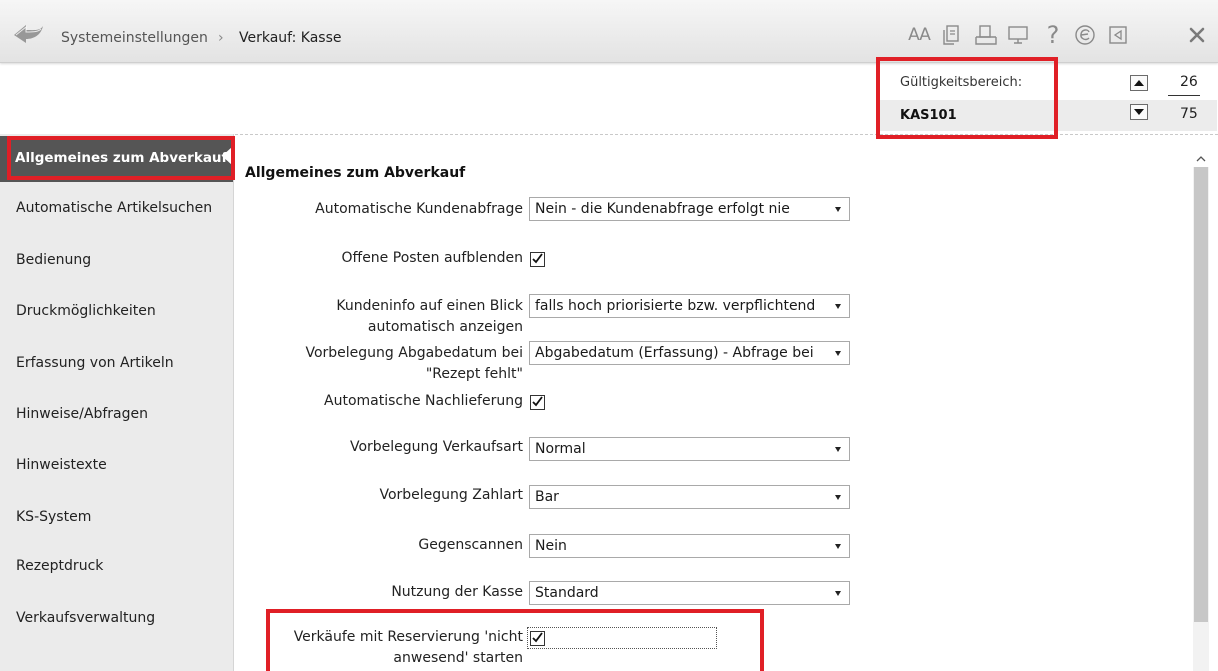 The width and height of the screenshot is (1218, 671). Describe the element at coordinates (1184, 95) in the screenshot. I see `spin-divider` at that location.